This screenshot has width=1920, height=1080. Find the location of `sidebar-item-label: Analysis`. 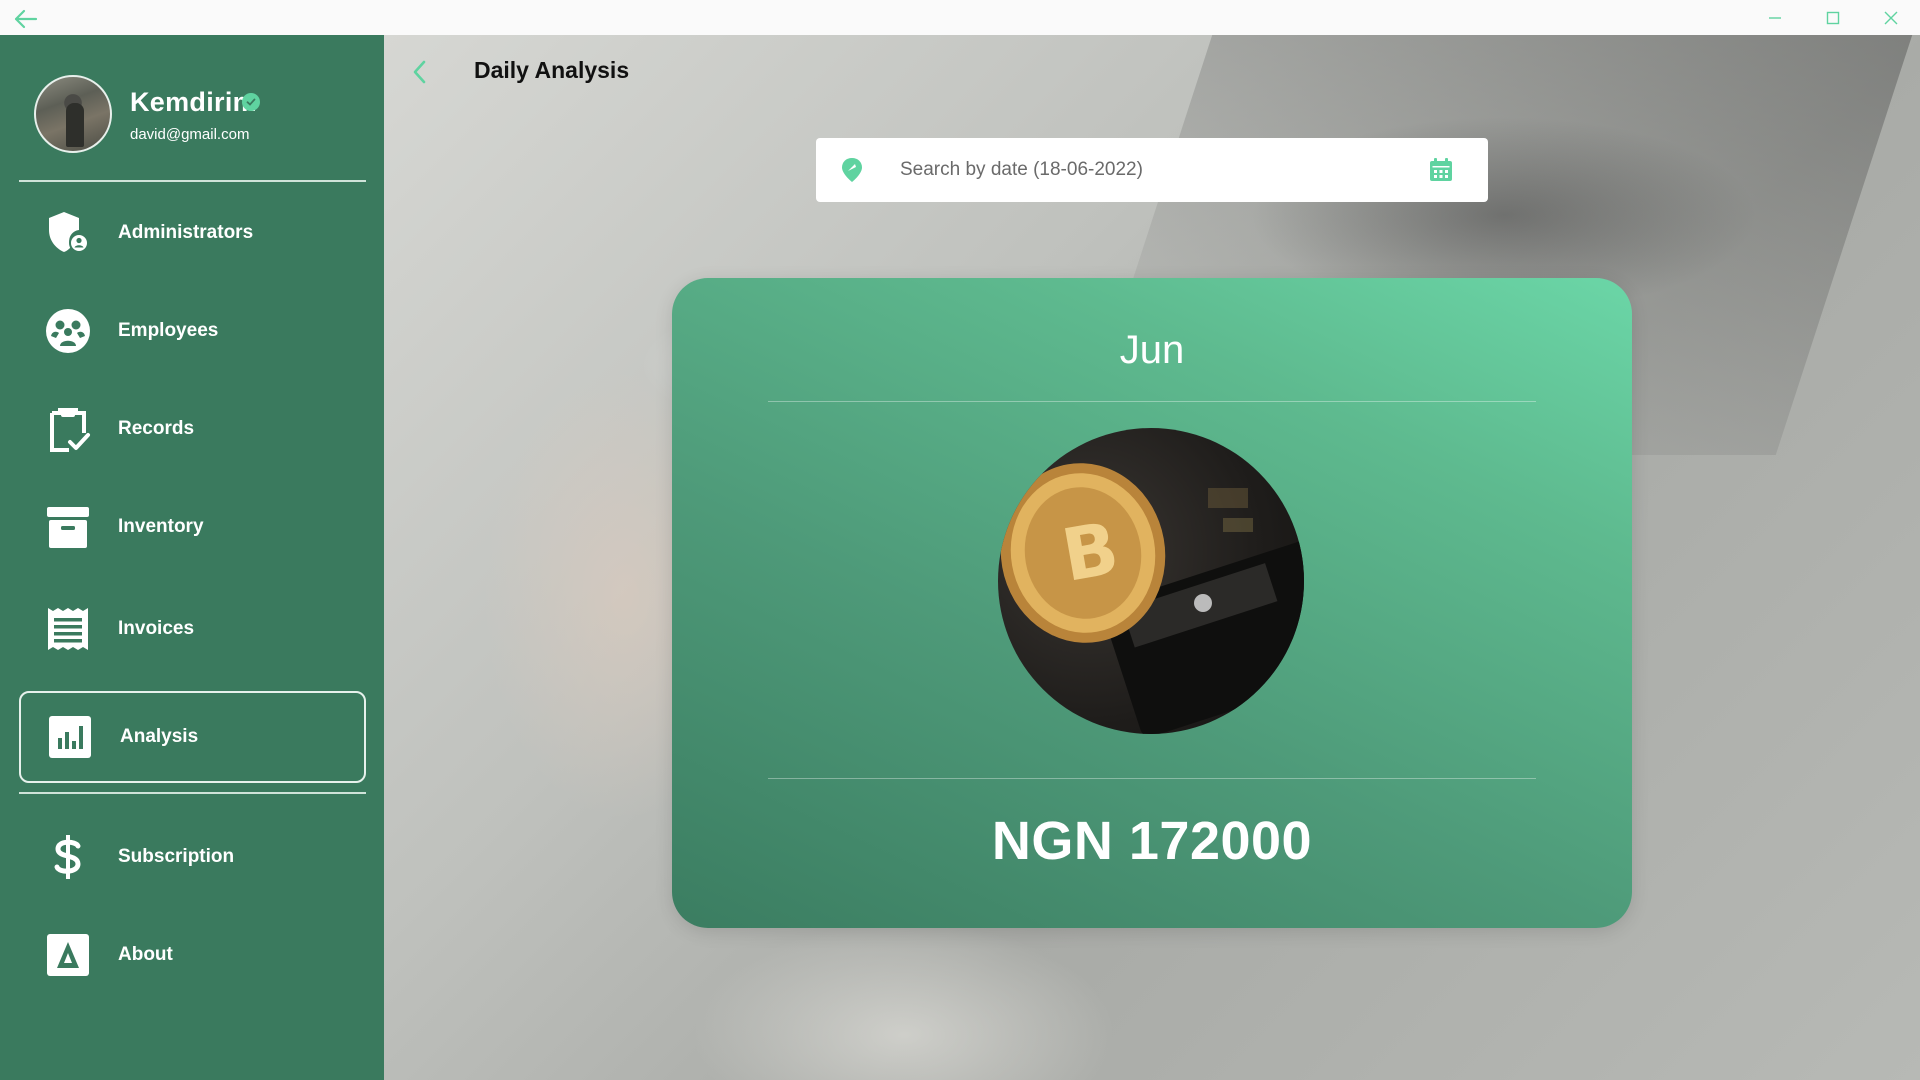

sidebar-item-label: Analysis is located at coordinates (159, 736).